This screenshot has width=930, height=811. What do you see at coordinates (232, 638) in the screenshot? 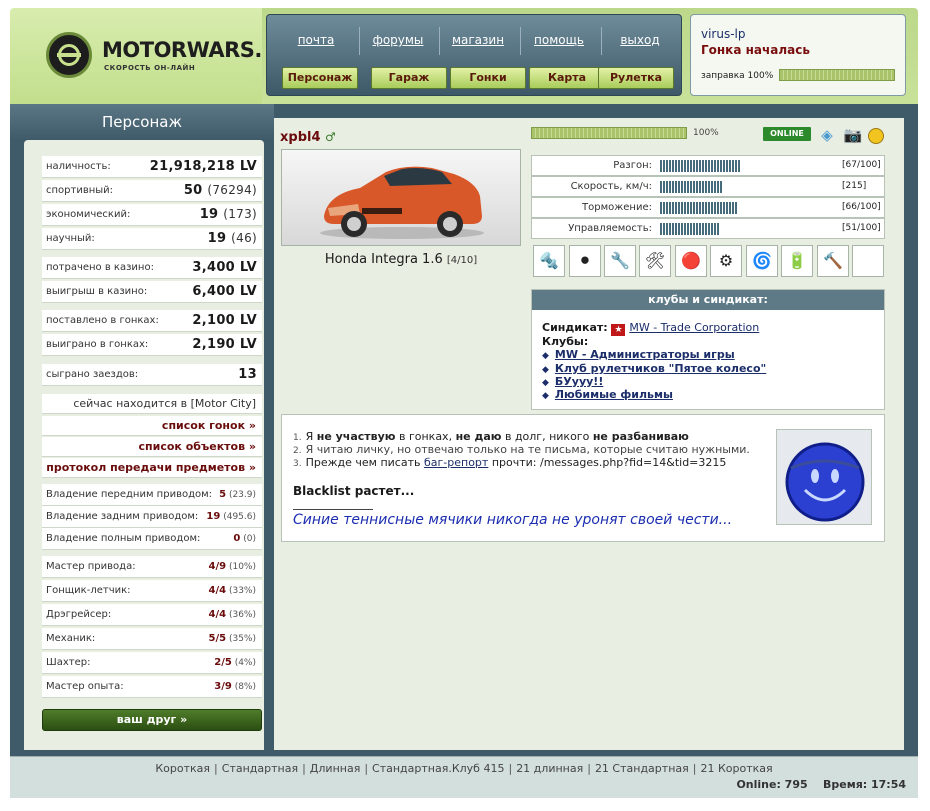
I see `skill-value: 5/5 (35%)` at bounding box center [232, 638].